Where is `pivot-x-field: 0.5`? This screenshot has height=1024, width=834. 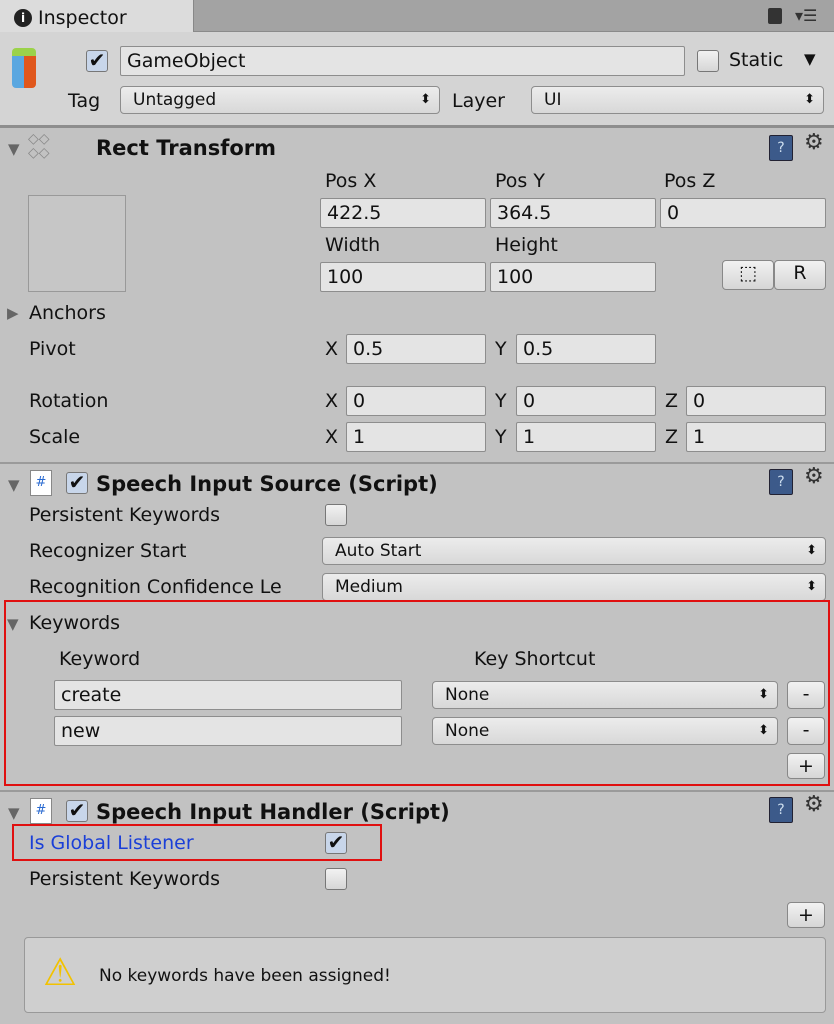 pivot-x-field: 0.5 is located at coordinates (416, 349).